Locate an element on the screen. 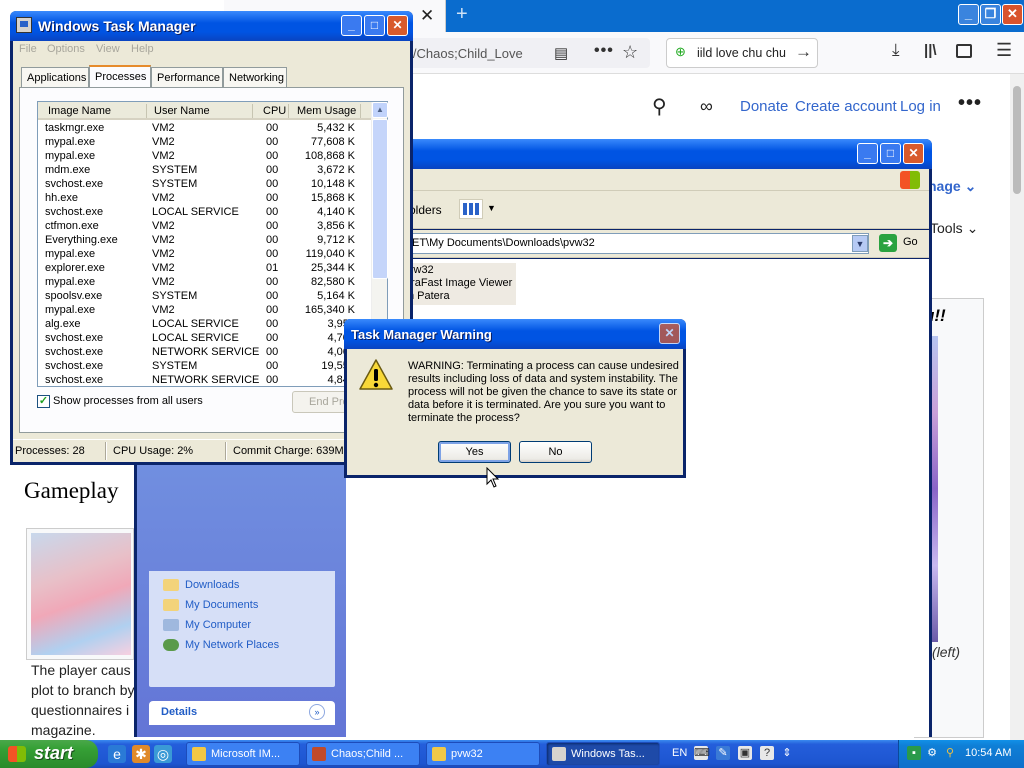 The height and width of the screenshot is (768, 1024). column-user-name: User Name is located at coordinates (182, 111).